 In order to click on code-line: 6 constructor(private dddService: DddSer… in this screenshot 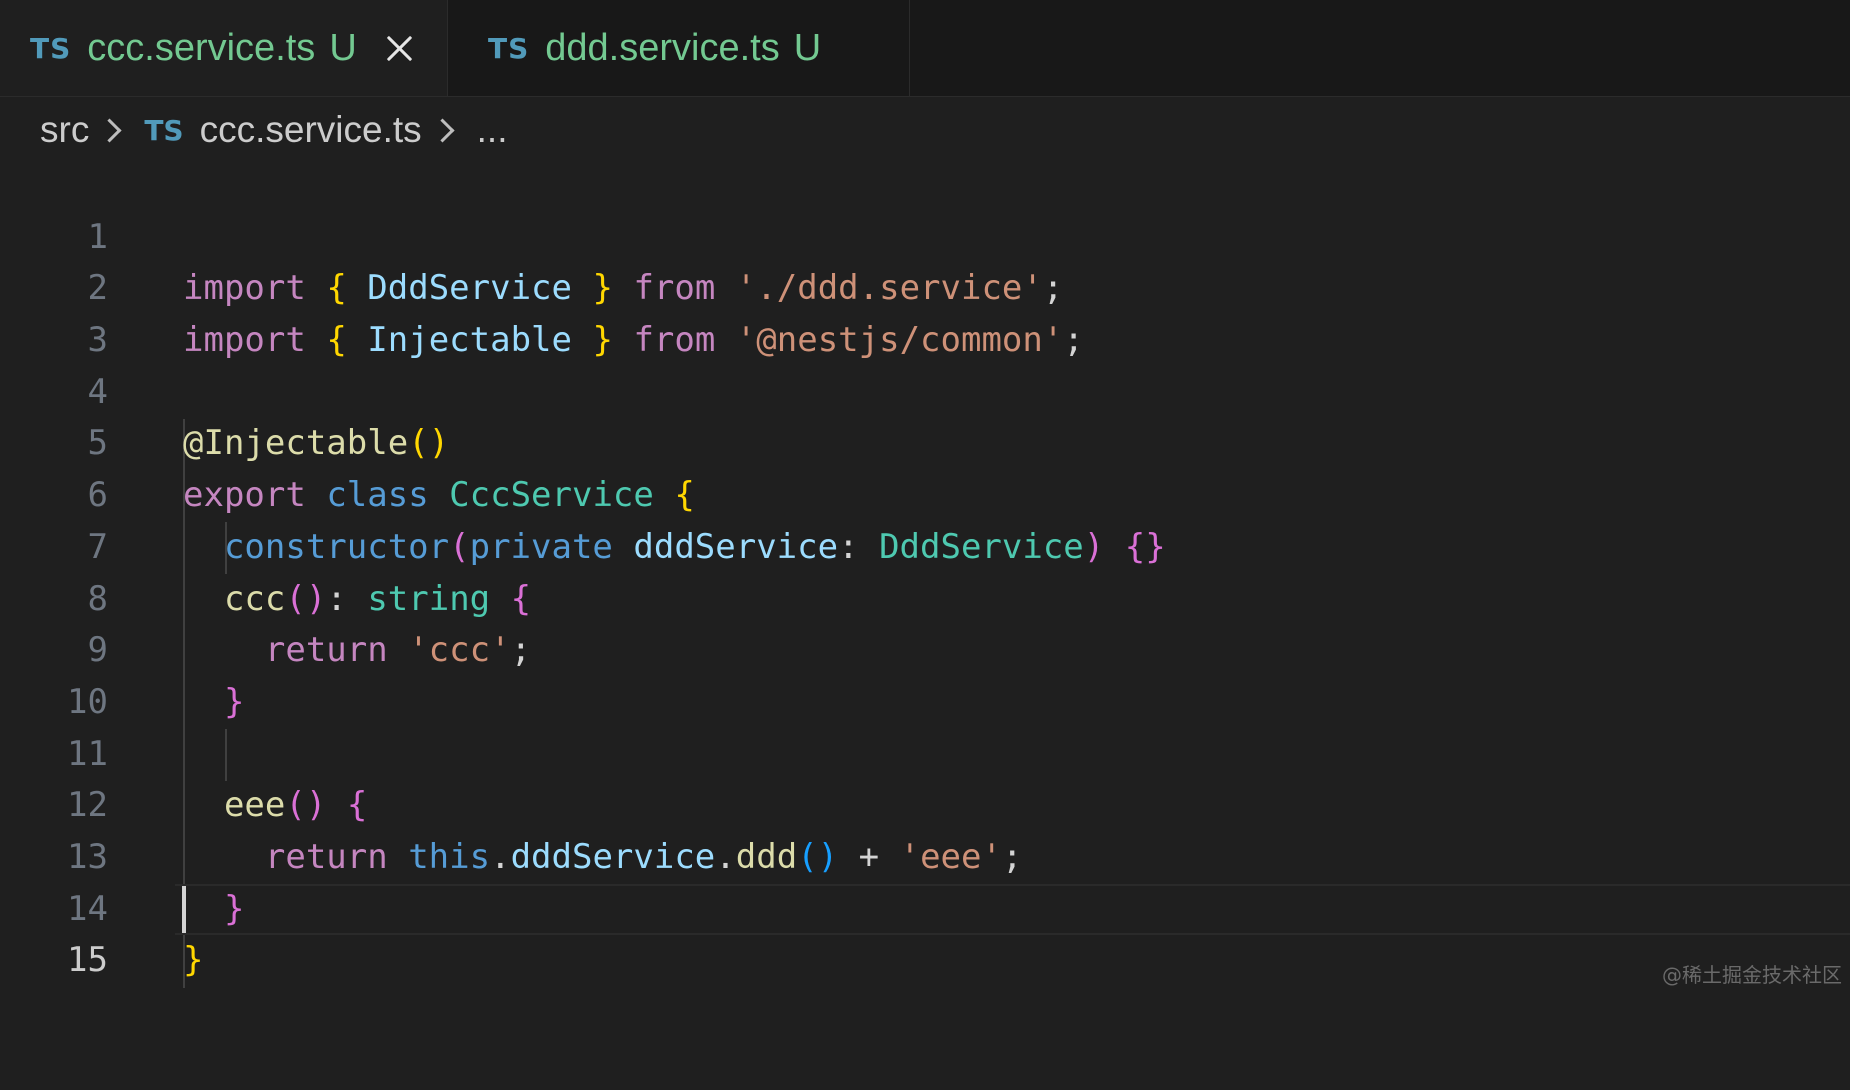, I will do `click(925, 492)`.